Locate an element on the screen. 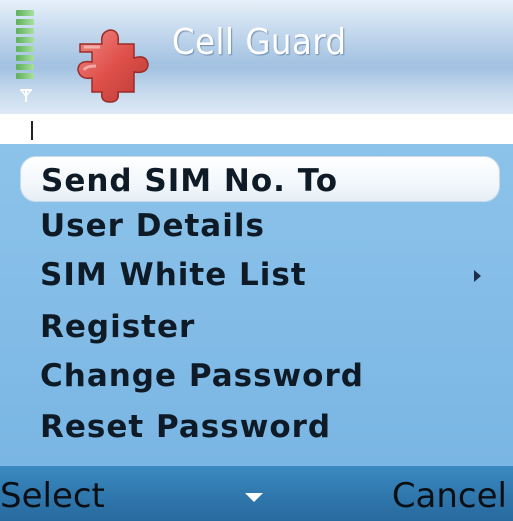 This screenshot has width=513, height=521. menu-item-reset-password: Reset Password is located at coordinates (260, 426).